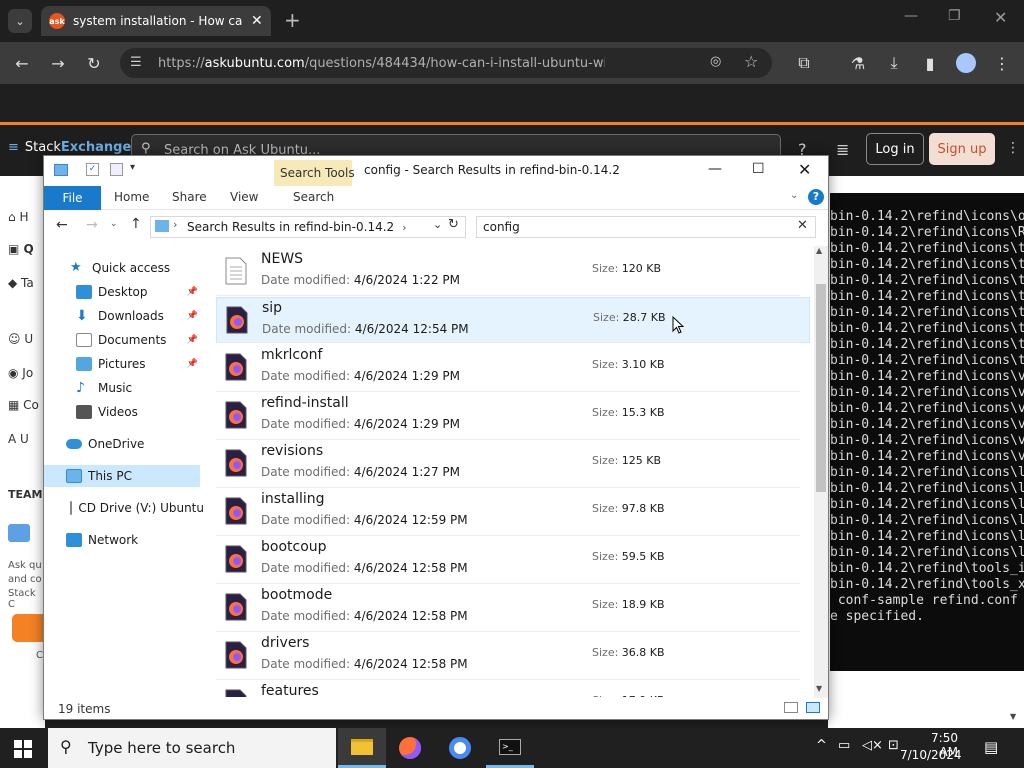 The height and width of the screenshot is (768, 1024). Describe the element at coordinates (816, 197) in the screenshot. I see `help-icon: ?` at that location.